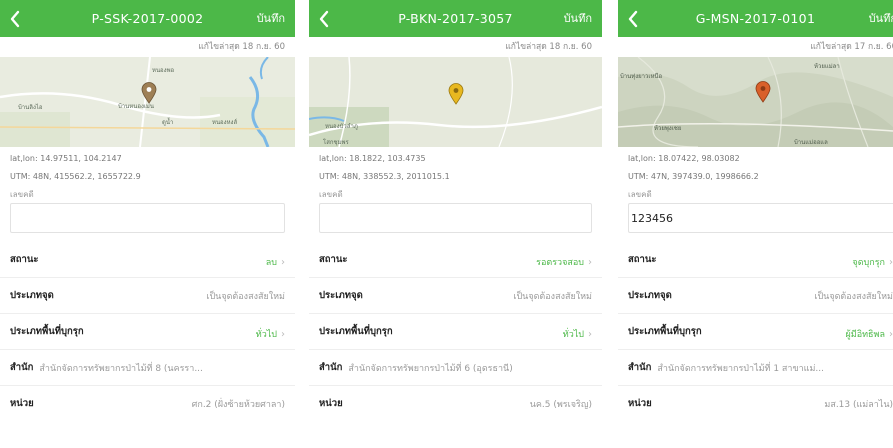 The height and width of the screenshot is (448, 893). What do you see at coordinates (760, 218) in the screenshot?
I see `case-number-input: 123456` at bounding box center [760, 218].